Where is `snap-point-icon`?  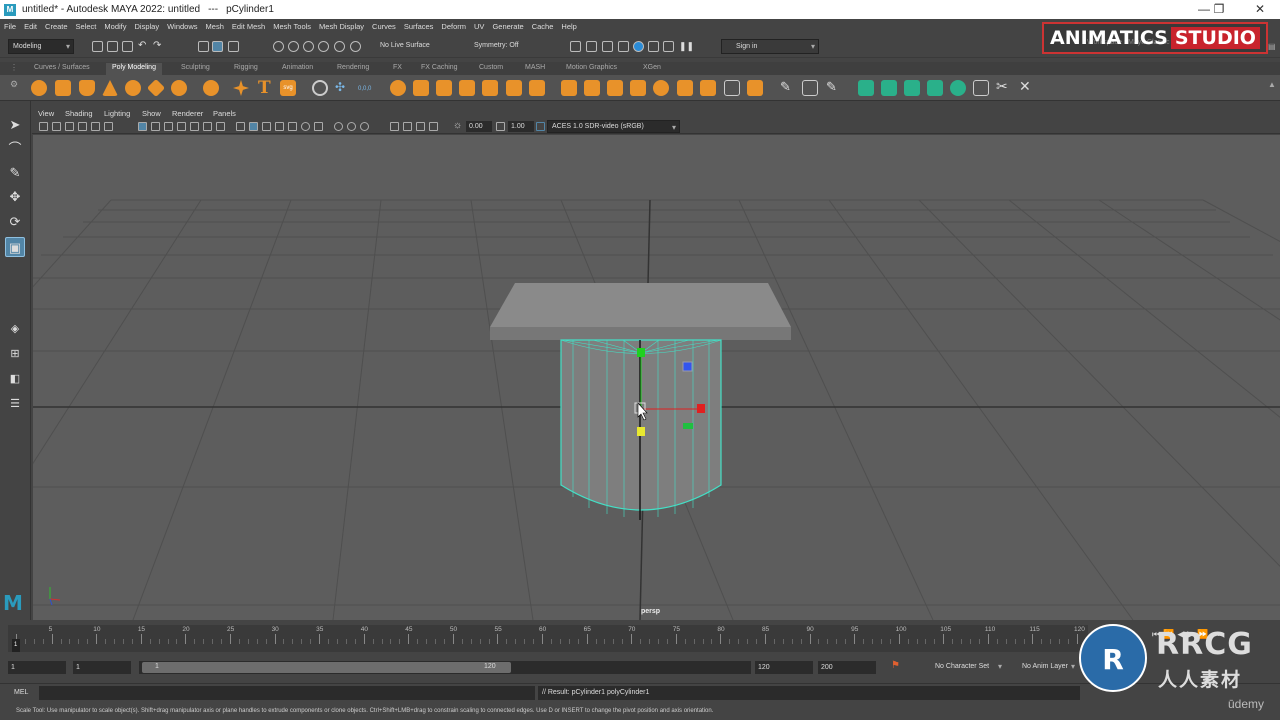
snap-point-icon is located at coordinates (308, 46).